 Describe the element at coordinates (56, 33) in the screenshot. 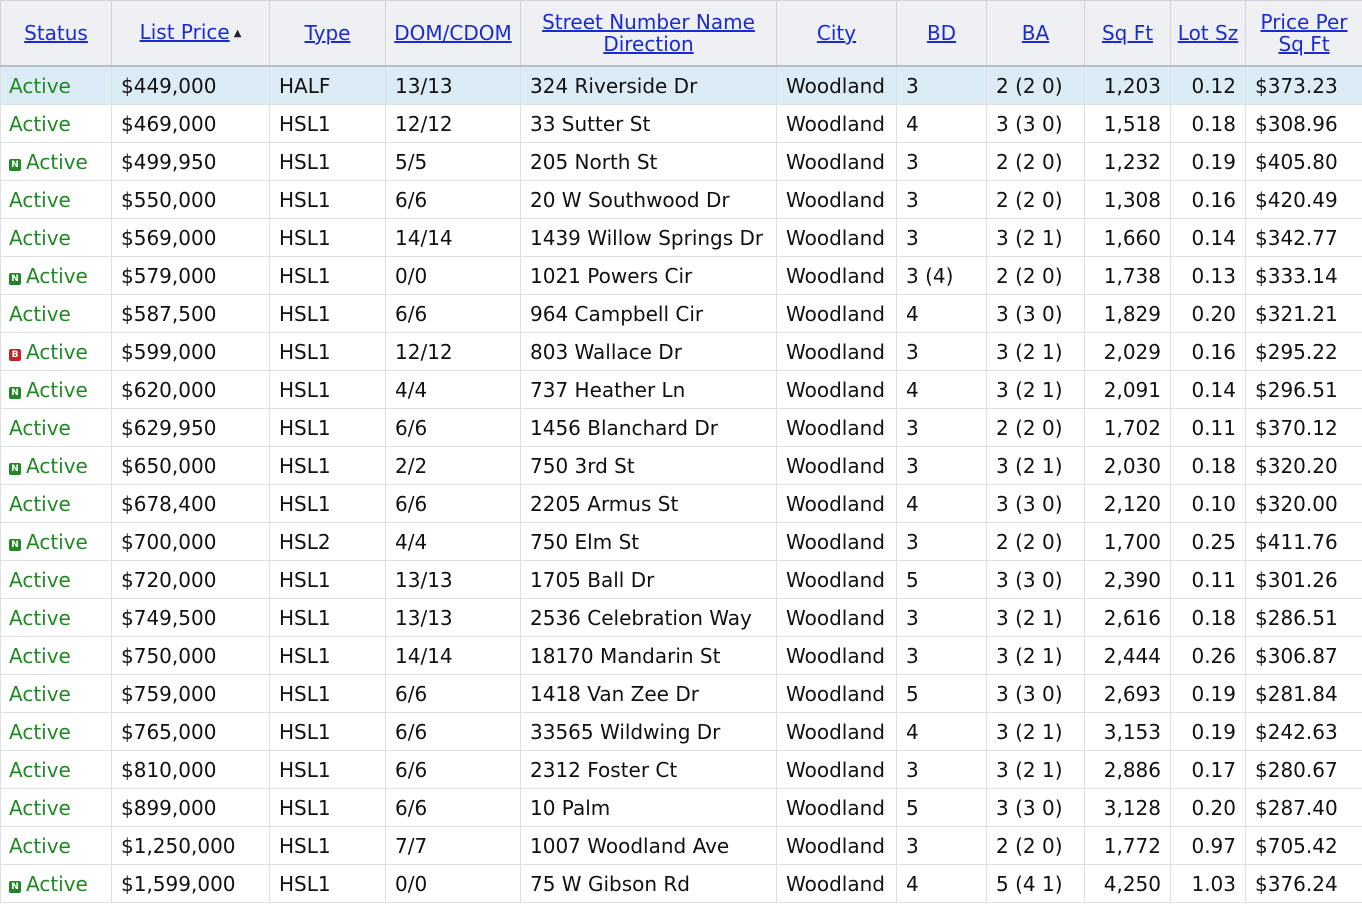

I see `sort-by-status-link: Status` at that location.